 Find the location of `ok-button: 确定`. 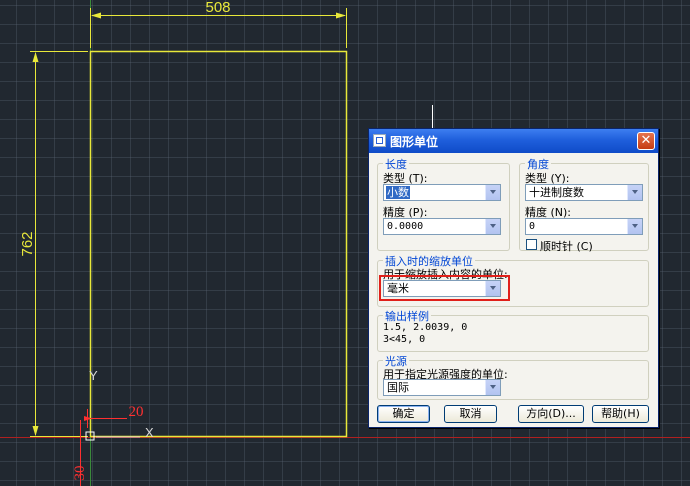

ok-button: 确定 is located at coordinates (403, 414).